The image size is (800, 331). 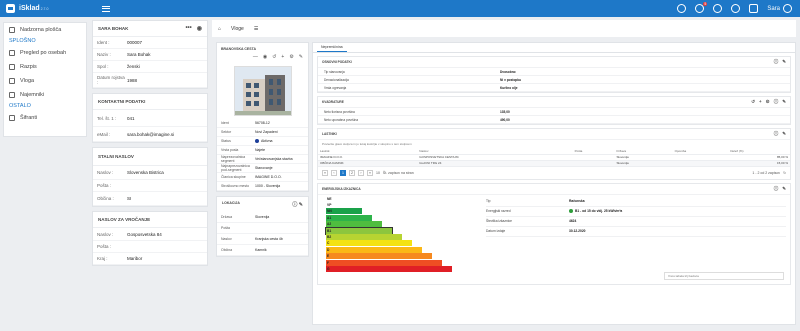 I want to click on home-icon: ⌂, so click(x=219, y=29).